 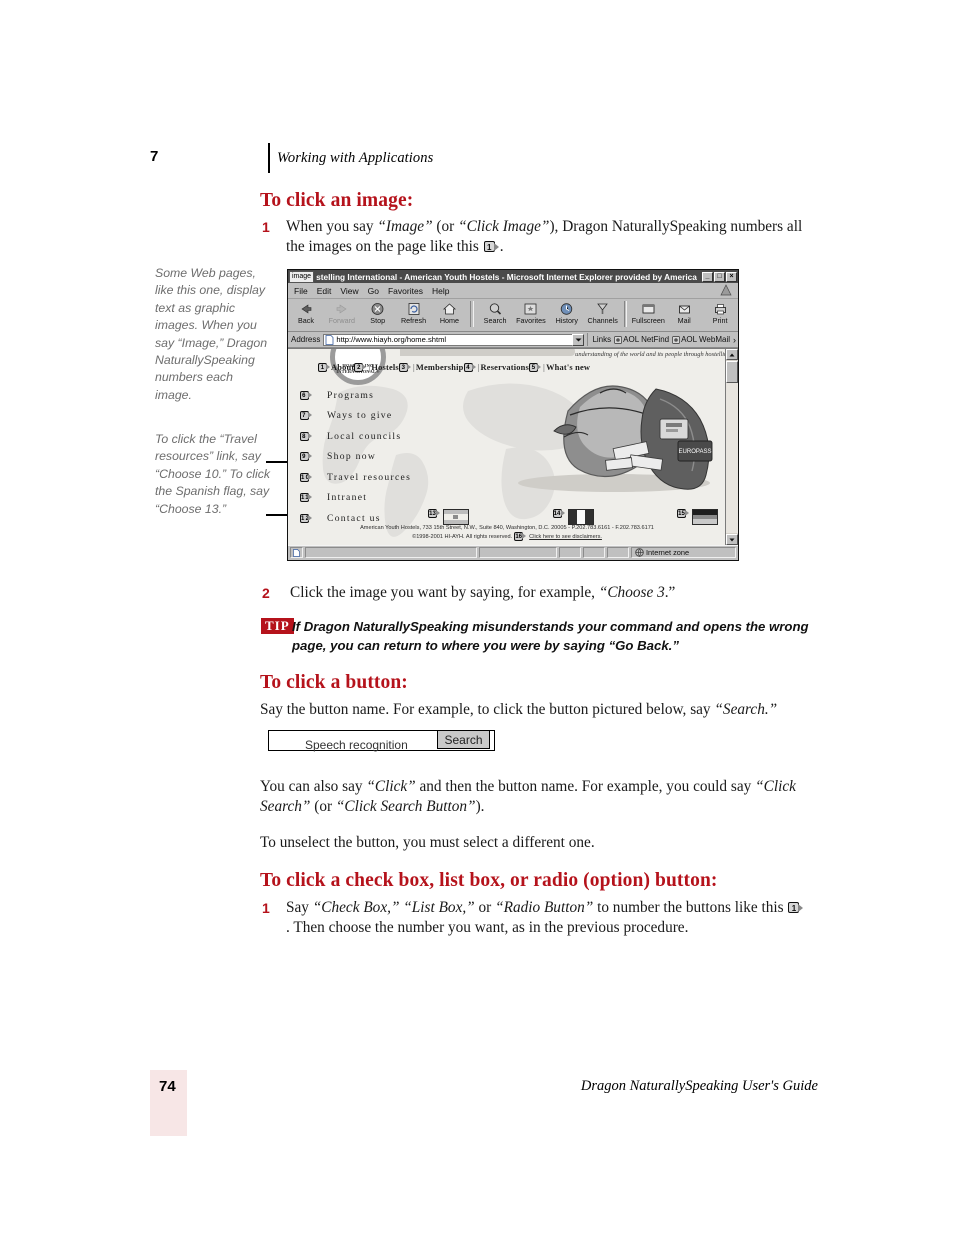 I want to click on toolbar-button-print: Print, so click(x=720, y=312).